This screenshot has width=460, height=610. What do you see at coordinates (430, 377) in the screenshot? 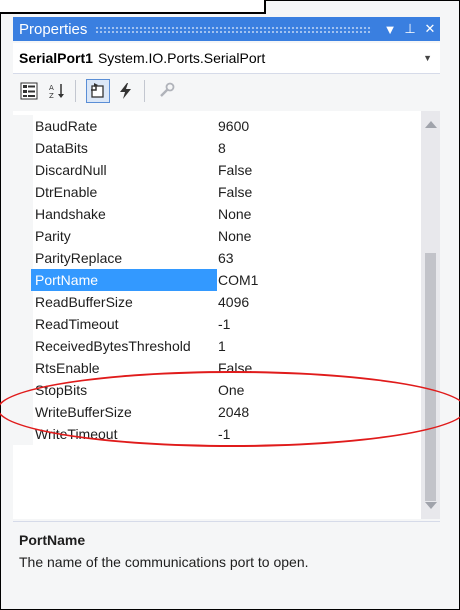
I see `scrollbar-thumb` at bounding box center [430, 377].